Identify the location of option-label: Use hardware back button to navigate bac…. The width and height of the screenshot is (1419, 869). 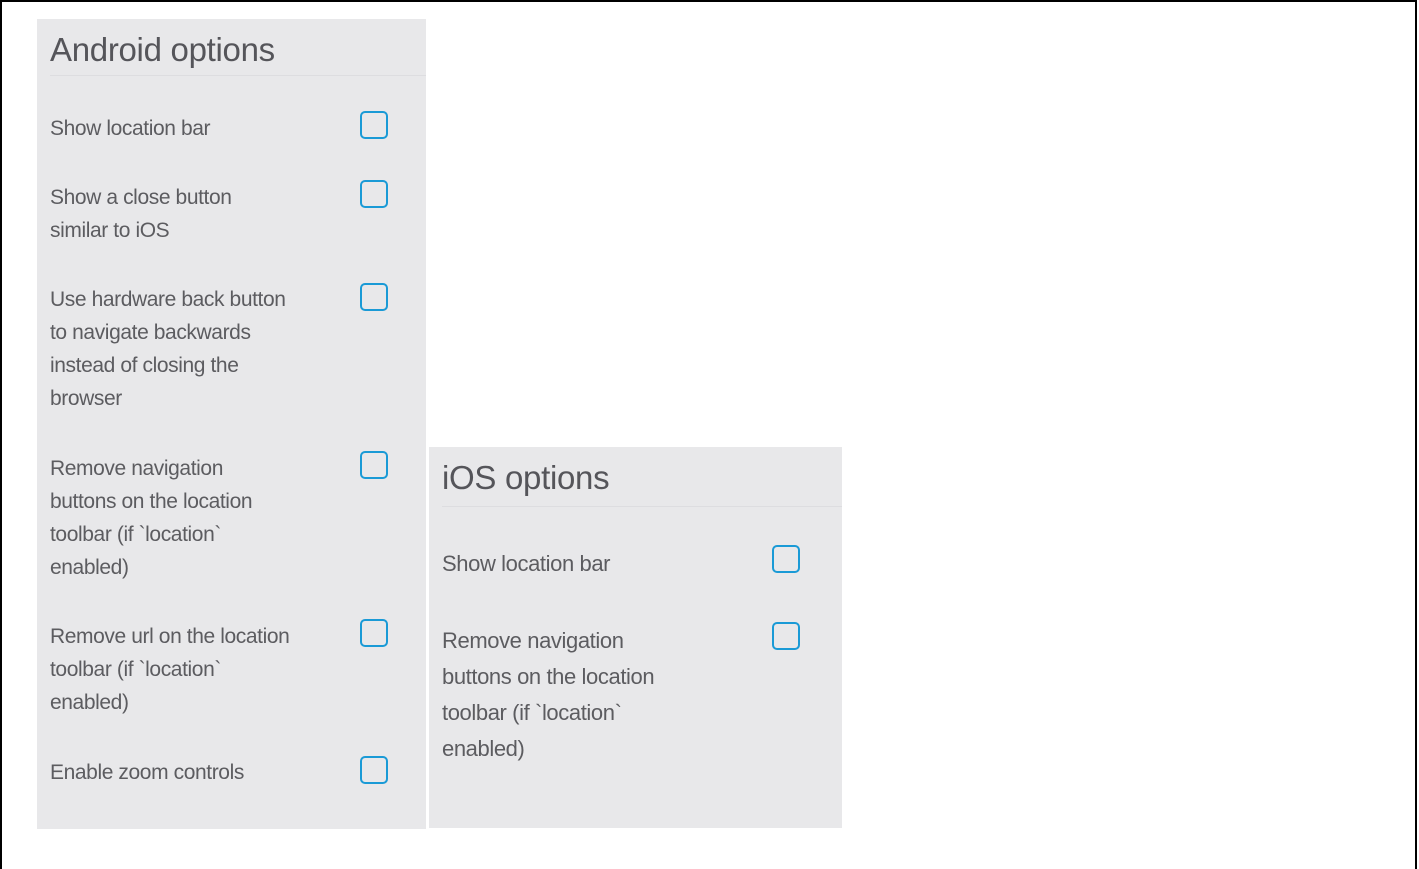
(168, 349).